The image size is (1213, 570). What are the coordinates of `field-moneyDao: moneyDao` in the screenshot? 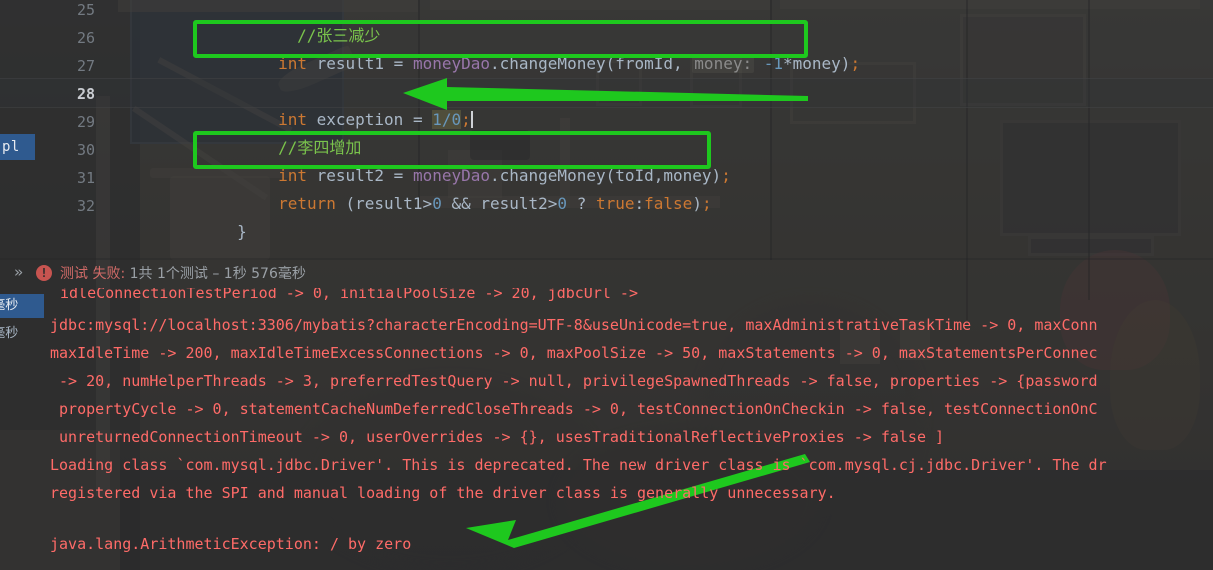 It's located at (451, 63).